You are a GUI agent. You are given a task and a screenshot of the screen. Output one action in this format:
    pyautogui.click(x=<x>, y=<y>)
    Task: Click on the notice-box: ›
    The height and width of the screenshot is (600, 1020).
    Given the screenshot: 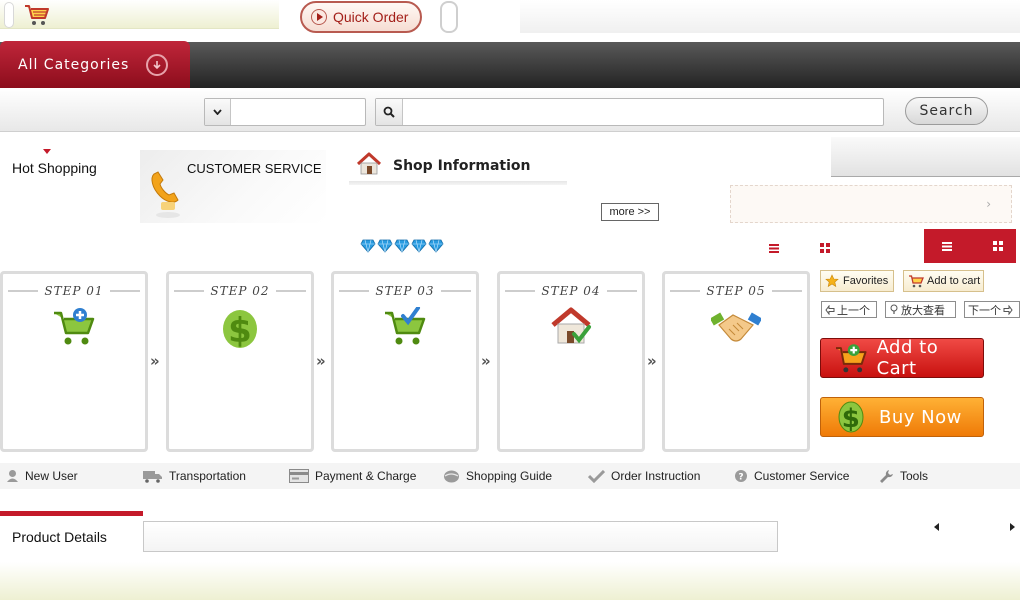 What is the action you would take?
    pyautogui.click(x=871, y=204)
    